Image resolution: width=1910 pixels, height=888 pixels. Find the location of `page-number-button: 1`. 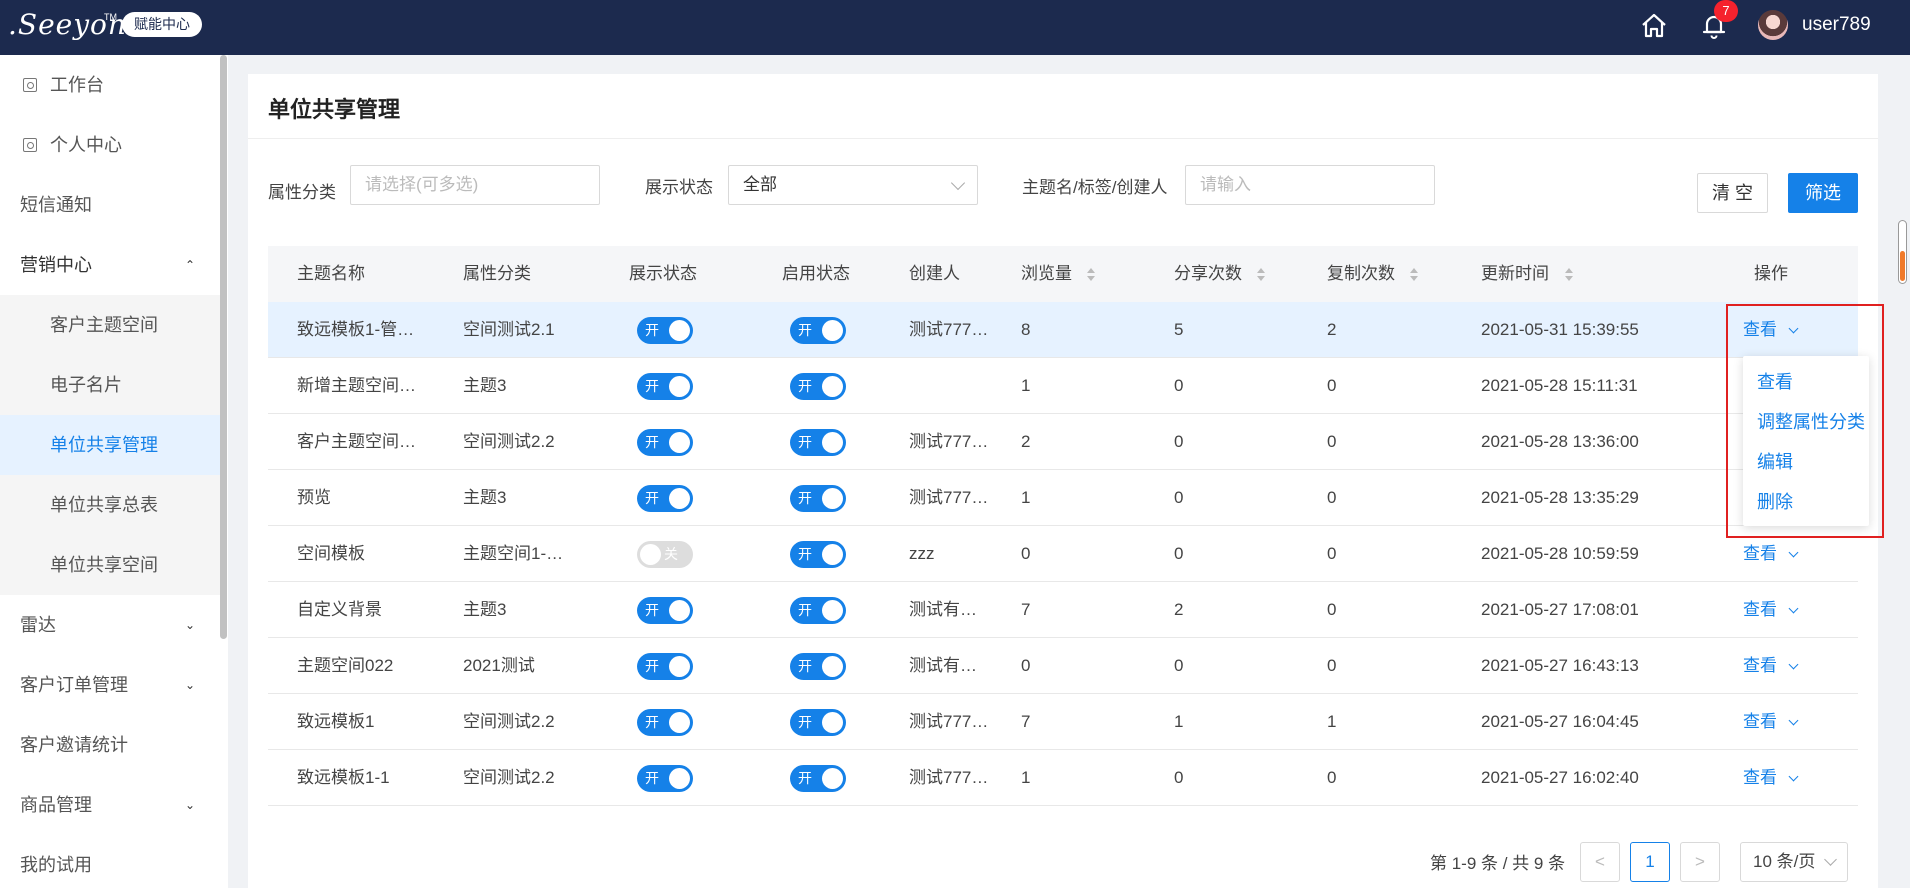

page-number-button: 1 is located at coordinates (1650, 862).